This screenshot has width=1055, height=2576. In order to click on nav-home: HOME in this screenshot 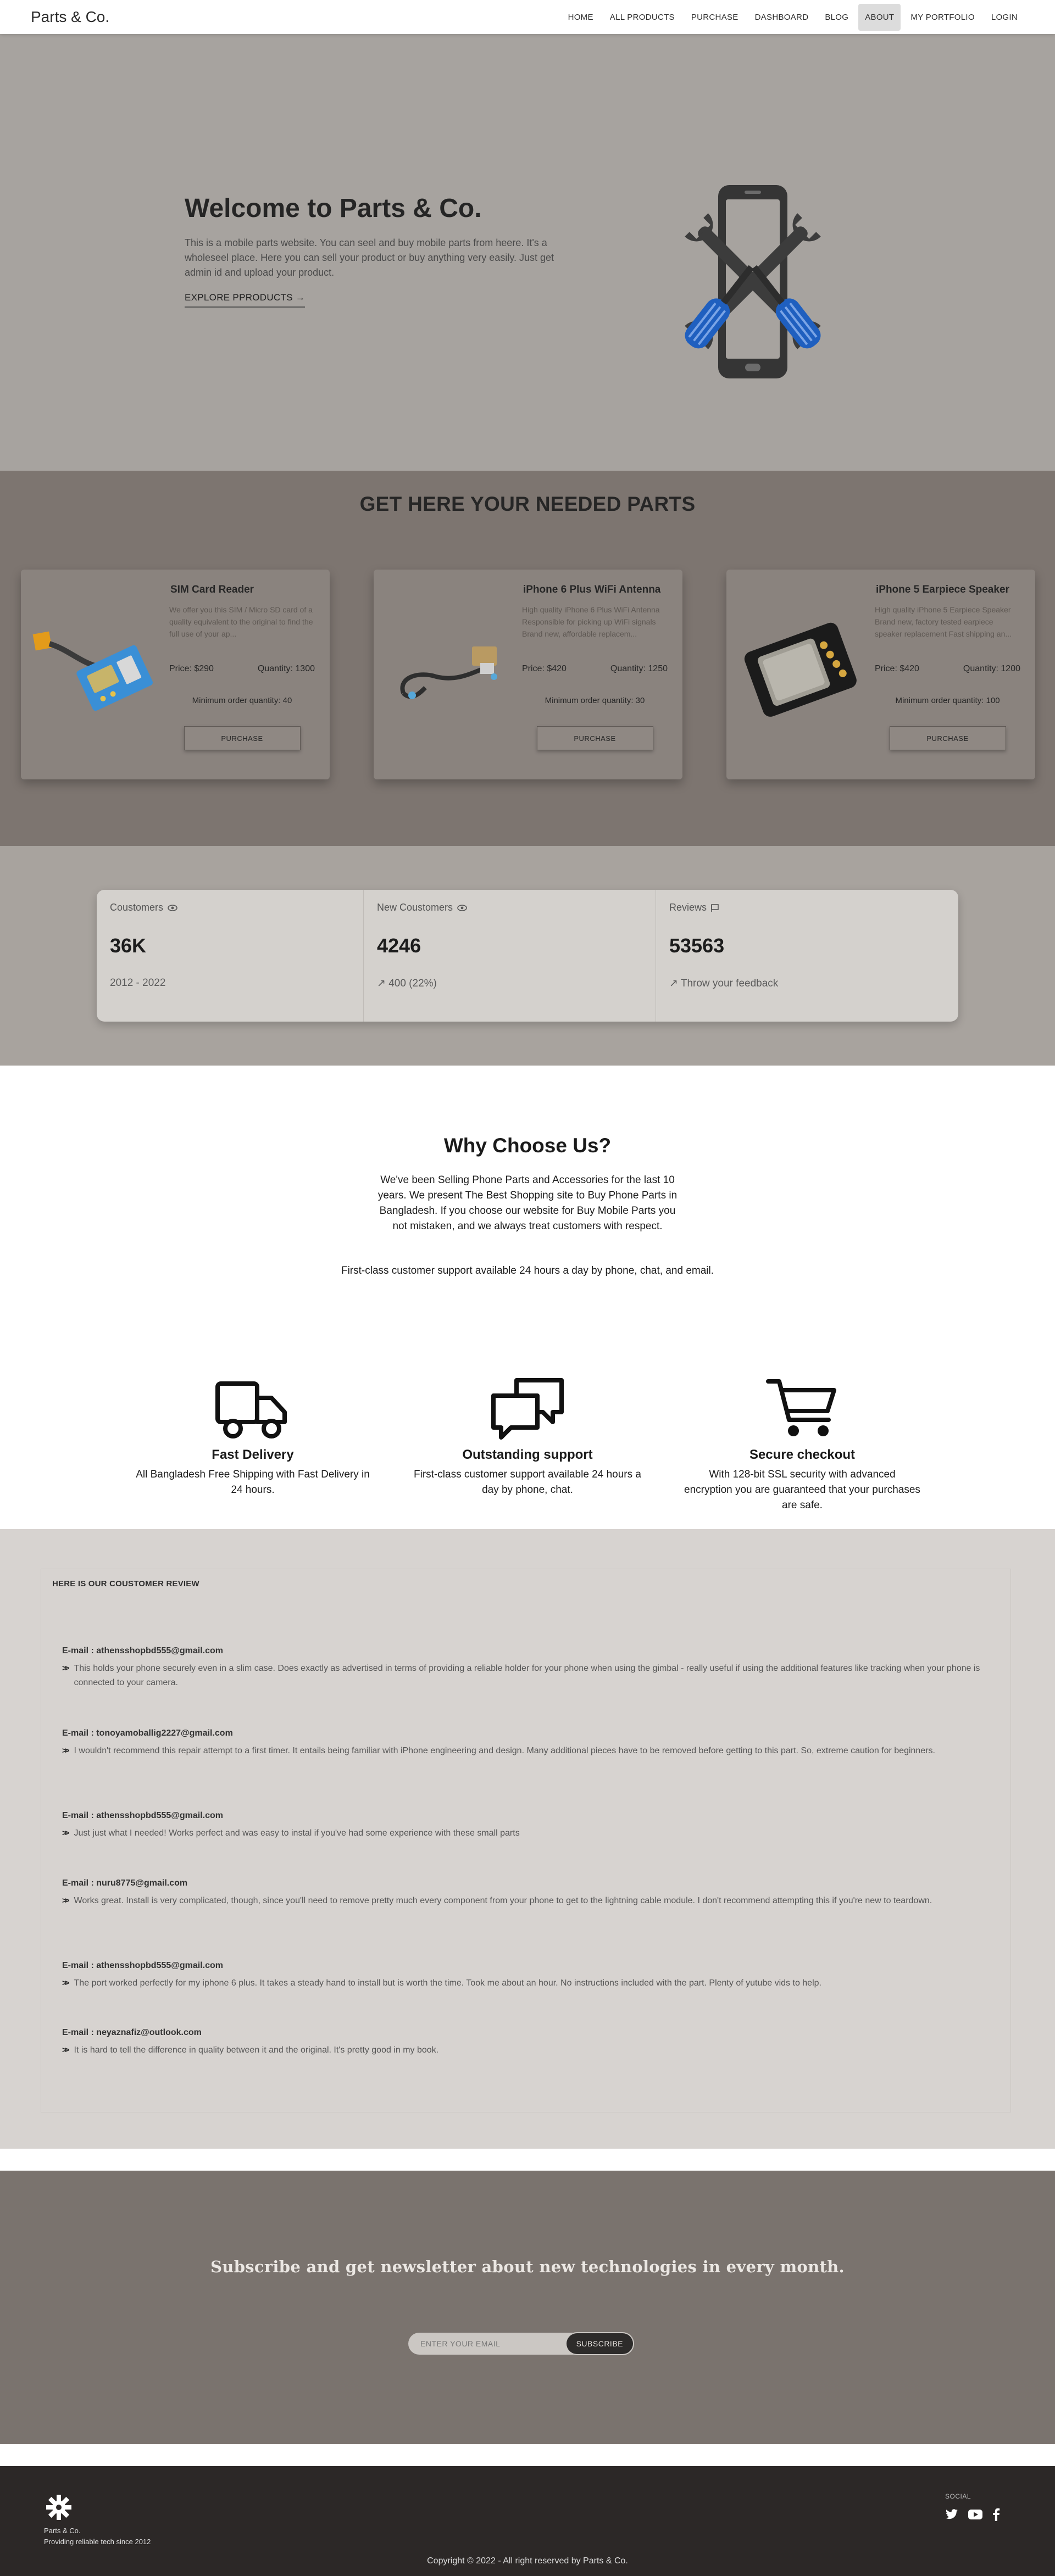, I will do `click(581, 17)`.